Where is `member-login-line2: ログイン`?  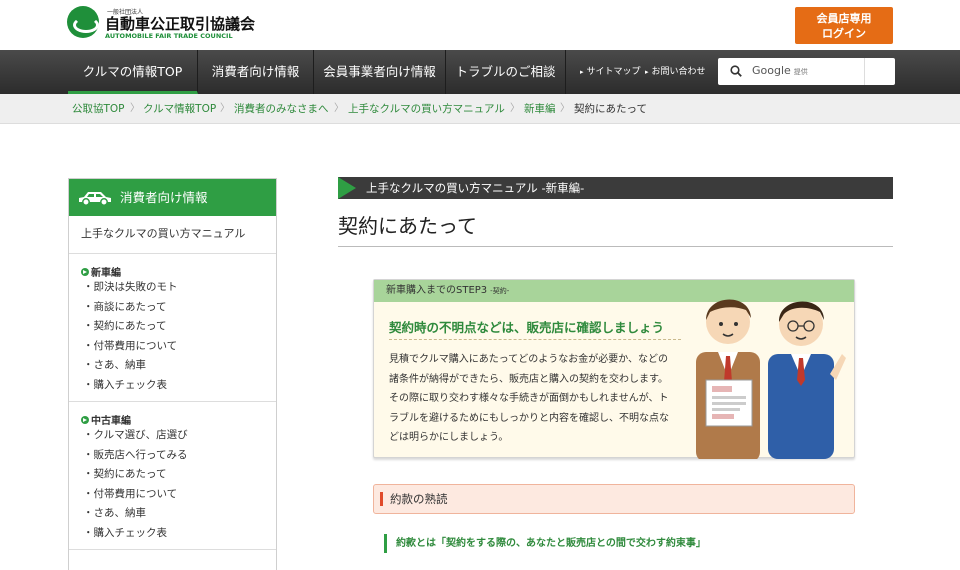 member-login-line2: ログイン is located at coordinates (844, 33).